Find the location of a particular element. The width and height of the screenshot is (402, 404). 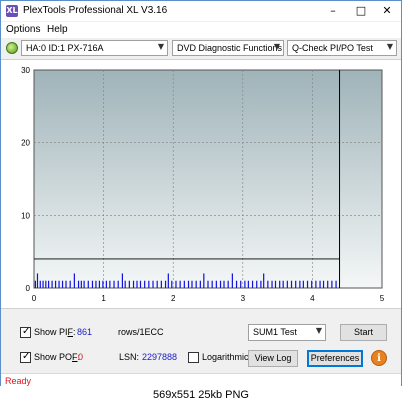

drive-select: HA:0 ID:1 PX-716A ▼ is located at coordinates (94, 48).